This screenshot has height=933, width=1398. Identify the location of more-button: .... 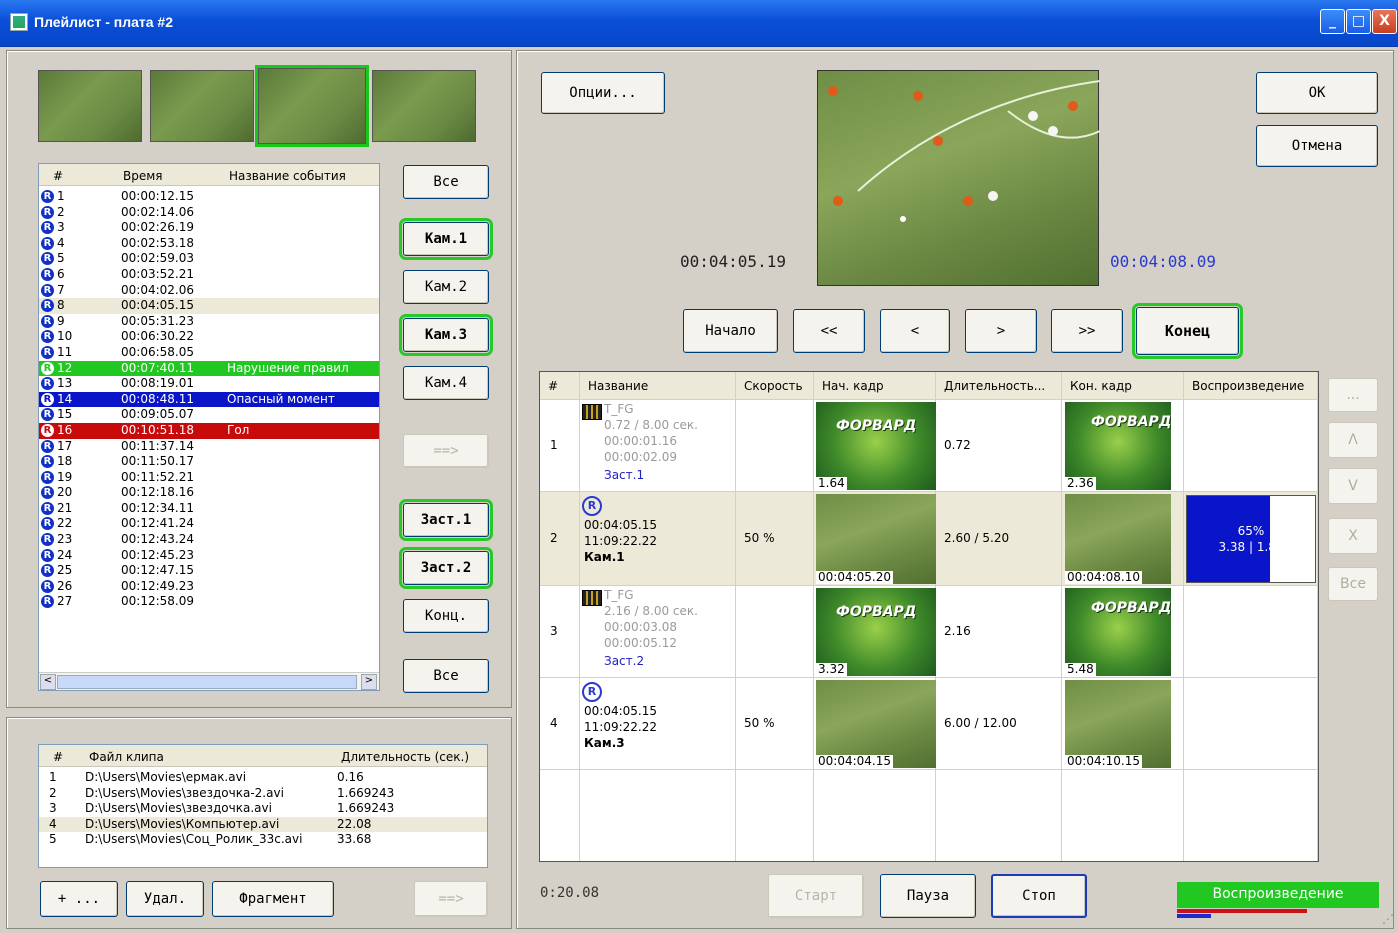
(1353, 395).